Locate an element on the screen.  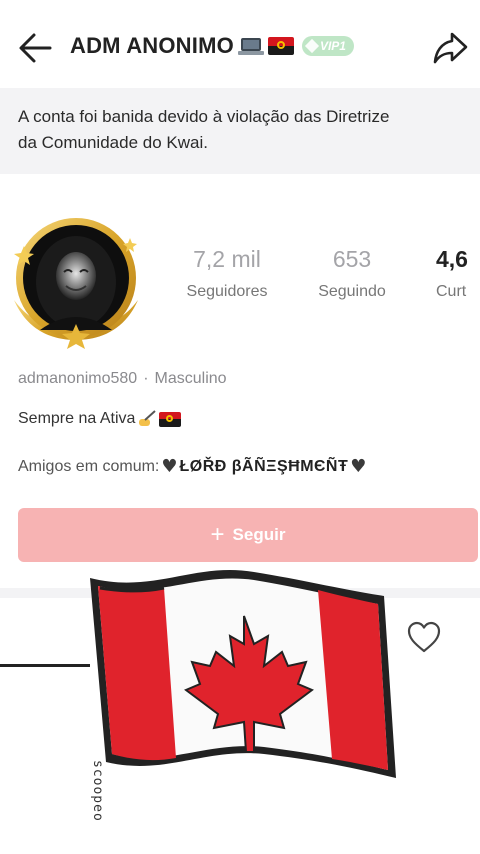
vip-badge: VIP1 is located at coordinates (327, 46).